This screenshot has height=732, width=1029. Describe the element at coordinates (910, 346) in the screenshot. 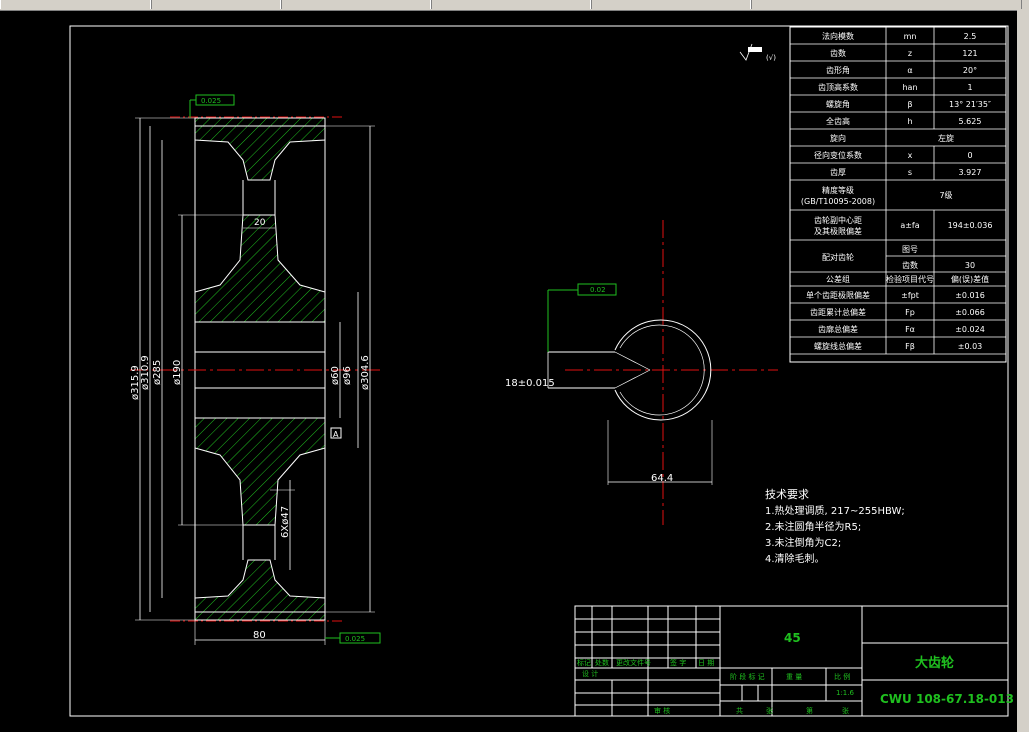

I see `tol-symbol: Fβ` at that location.